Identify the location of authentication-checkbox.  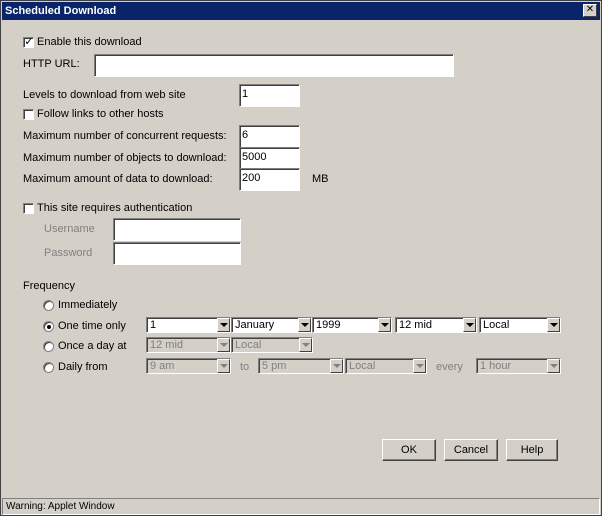
(28, 208).